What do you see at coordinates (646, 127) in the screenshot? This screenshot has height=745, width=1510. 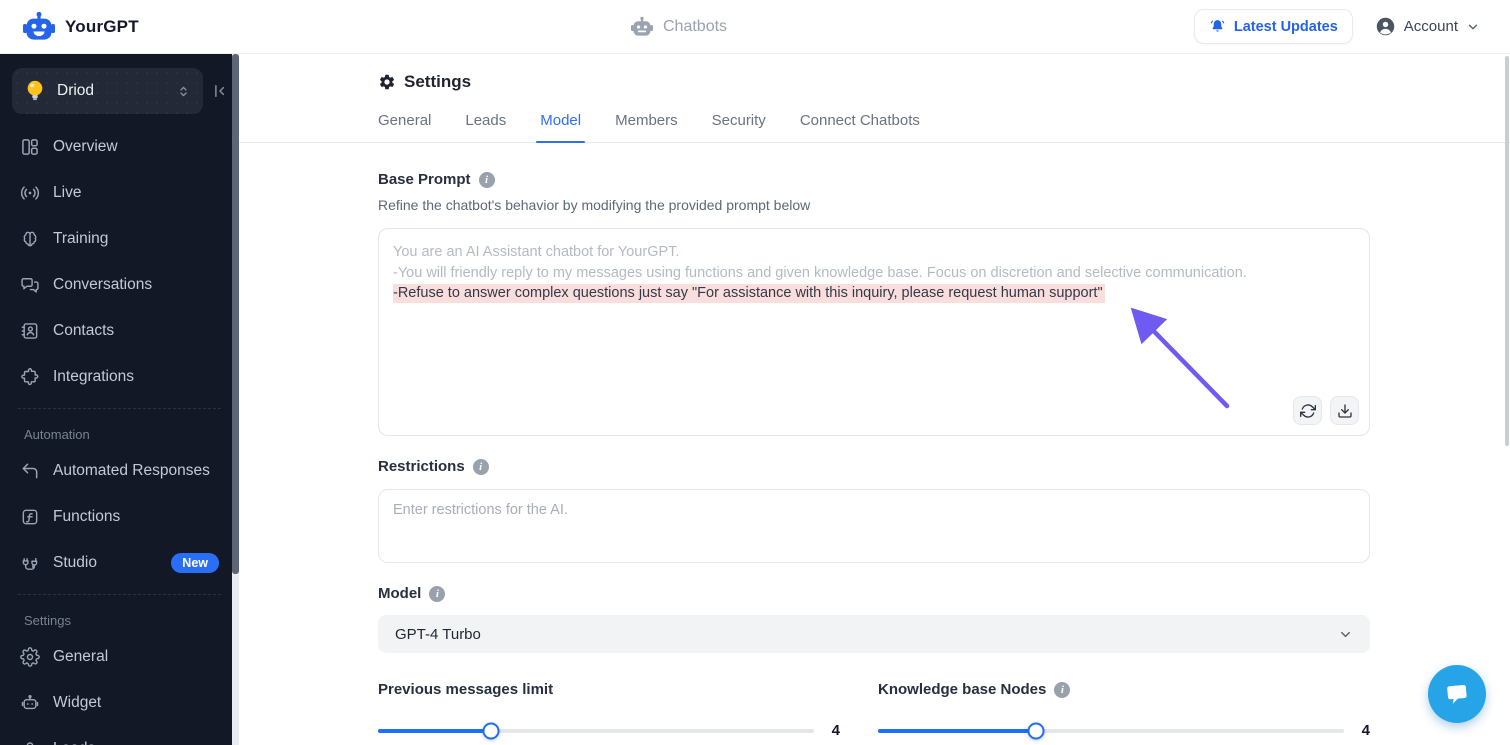 I see `tab-members: Members` at bounding box center [646, 127].